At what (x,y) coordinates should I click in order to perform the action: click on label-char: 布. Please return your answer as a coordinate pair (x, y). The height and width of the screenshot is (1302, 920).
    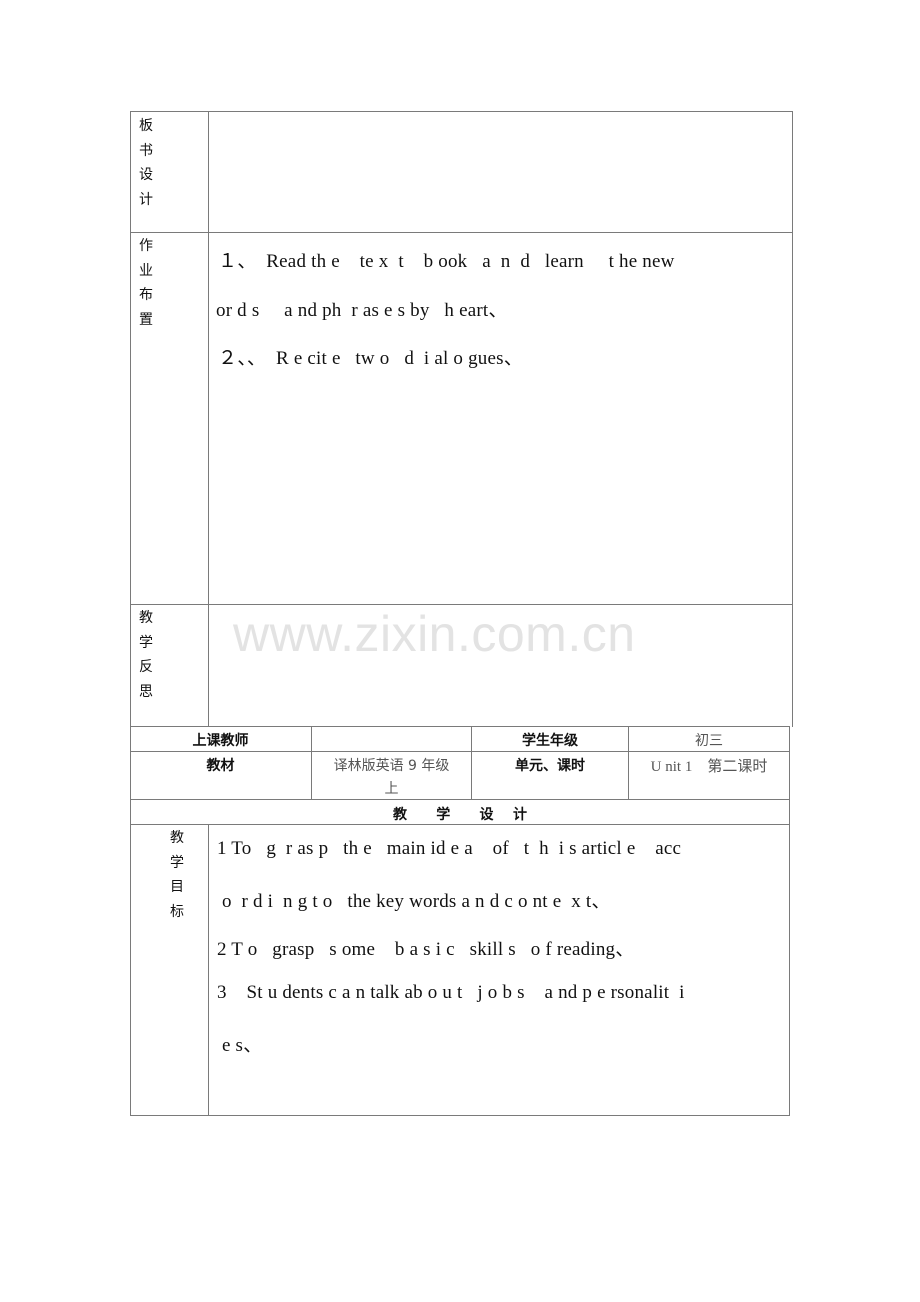
    Looking at the image, I should click on (146, 295).